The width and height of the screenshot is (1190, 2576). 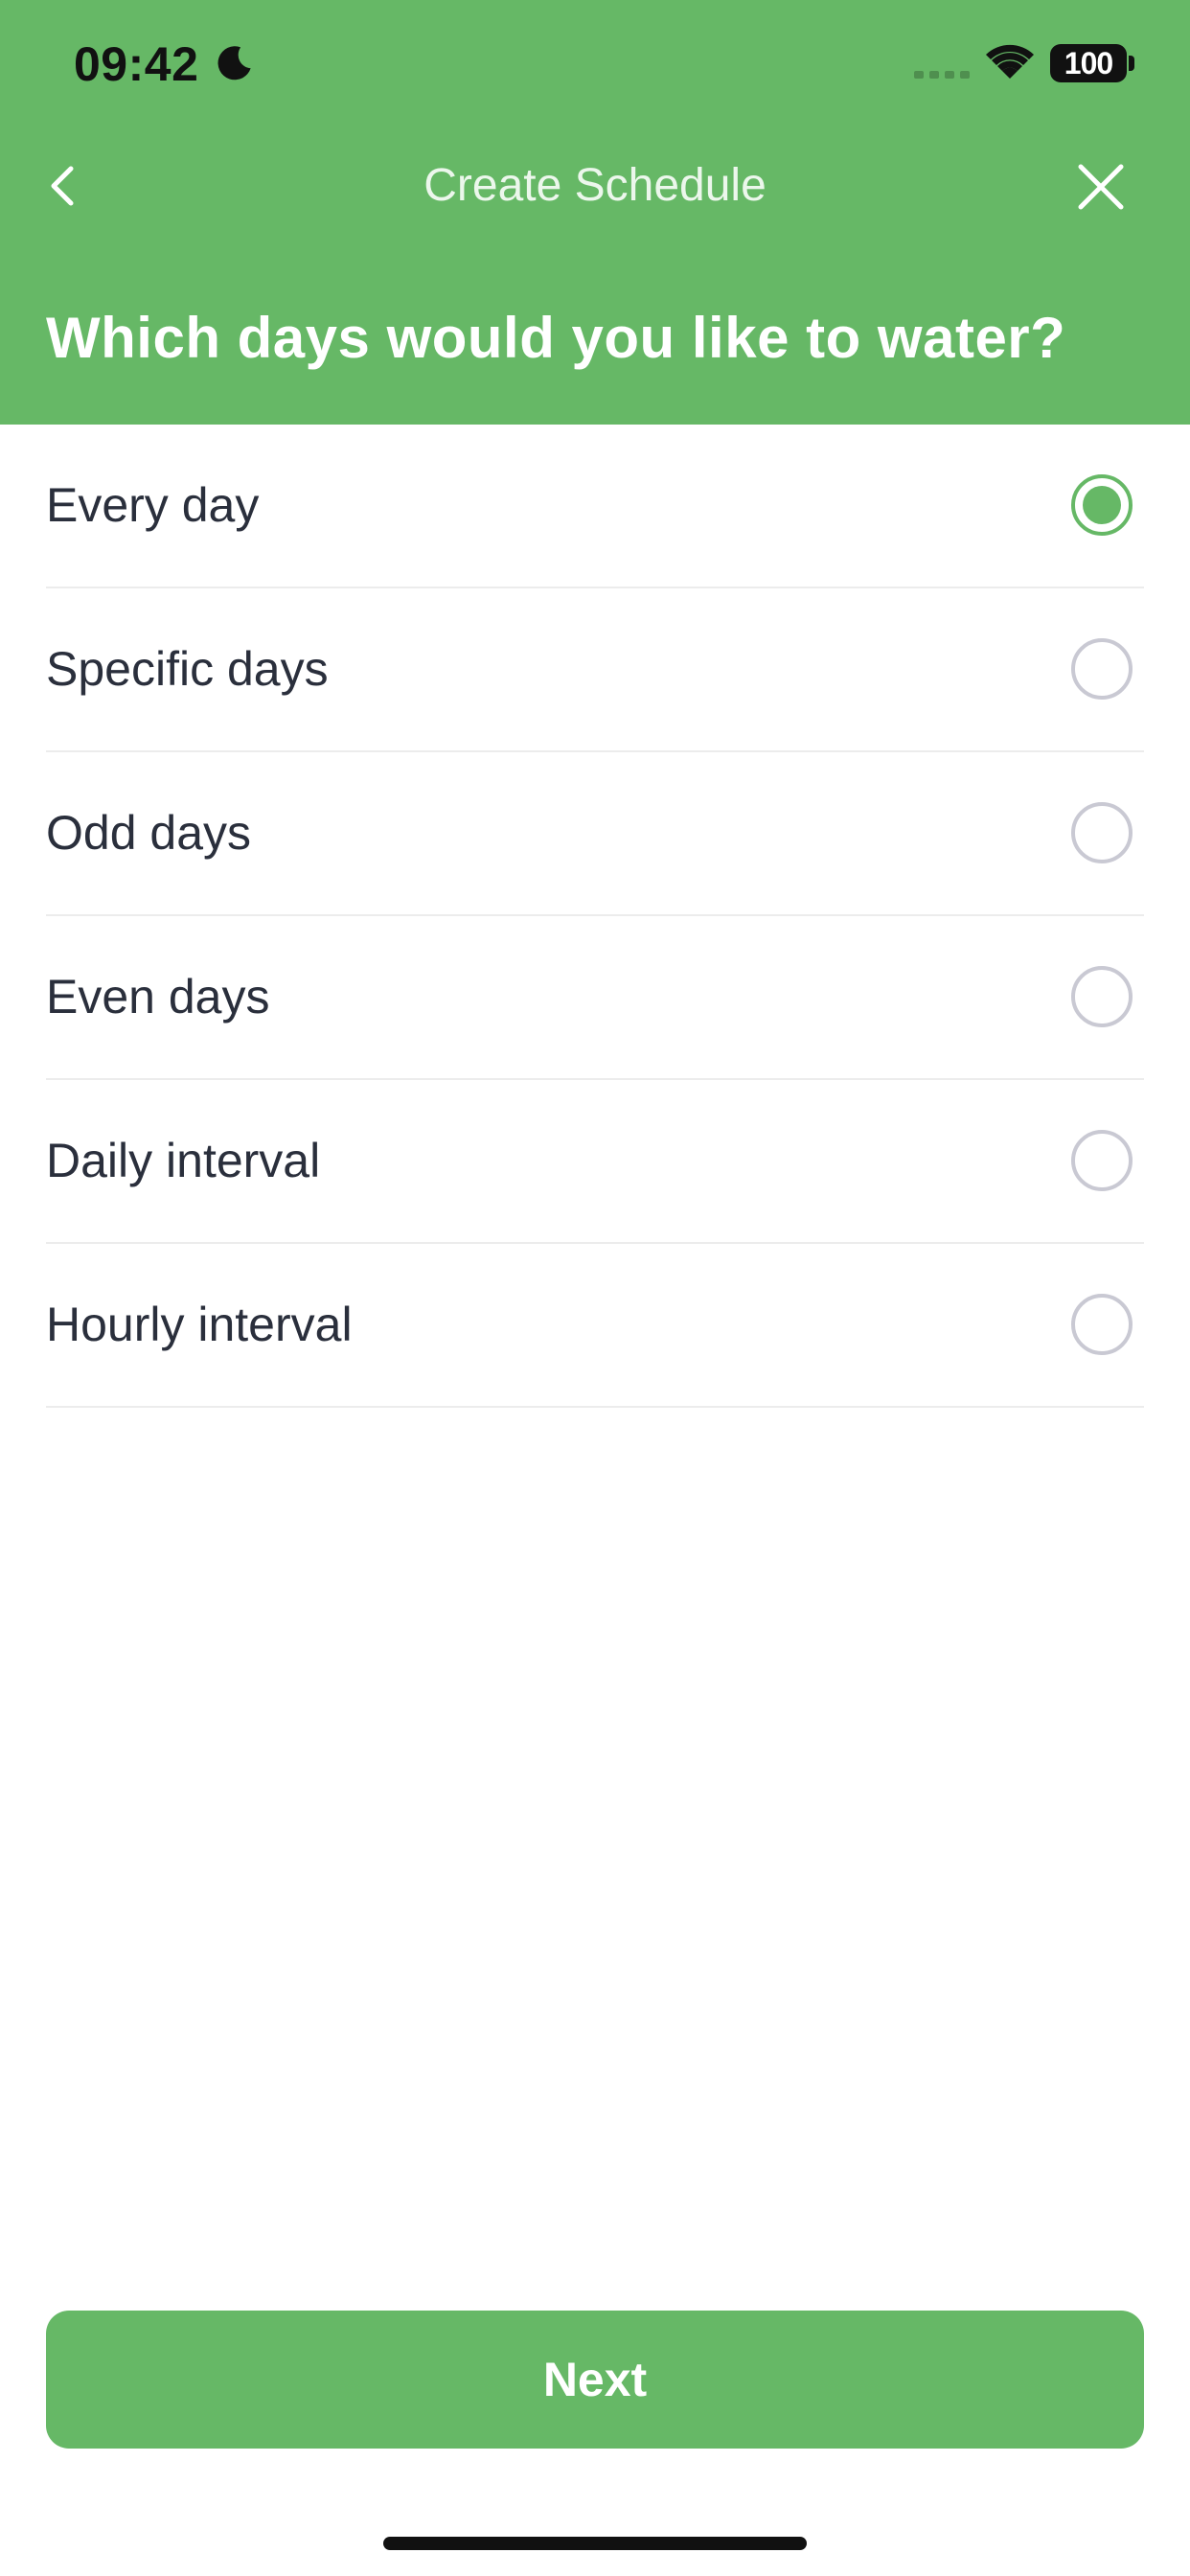 I want to click on option-even-days: Even days, so click(x=595, y=998).